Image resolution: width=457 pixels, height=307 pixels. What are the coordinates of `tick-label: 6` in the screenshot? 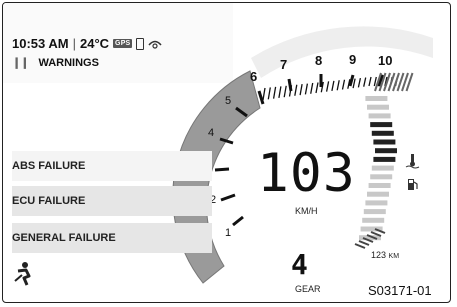 It's located at (253, 76).